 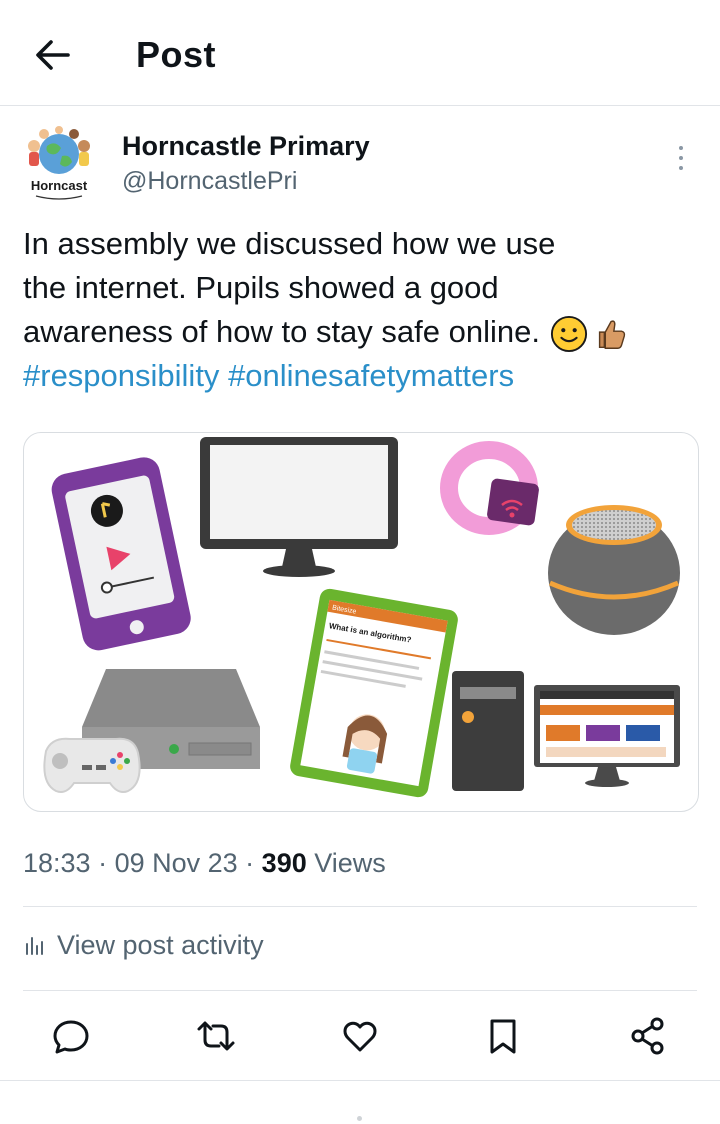 I want to click on thumbs-up-icon, so click(x=612, y=334).